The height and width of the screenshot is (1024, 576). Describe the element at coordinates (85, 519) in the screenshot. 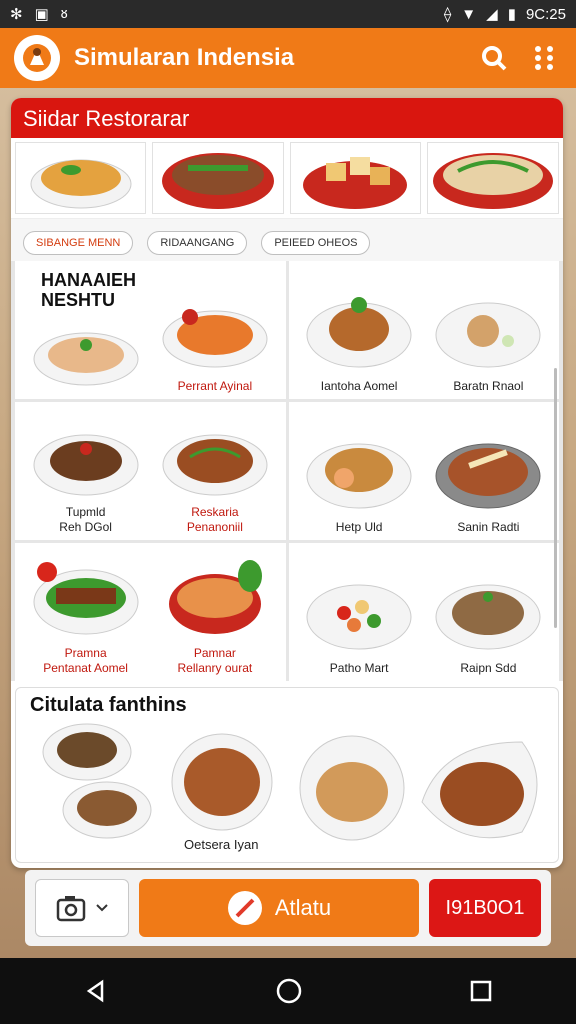

I see `dish-name: Tupmld Reh DGol` at that location.